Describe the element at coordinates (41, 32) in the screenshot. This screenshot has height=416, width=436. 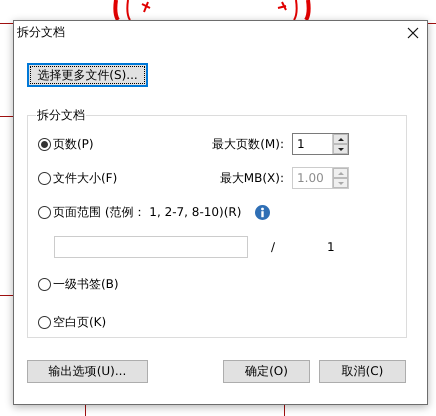
I see `window-title: 拆分文档` at that location.